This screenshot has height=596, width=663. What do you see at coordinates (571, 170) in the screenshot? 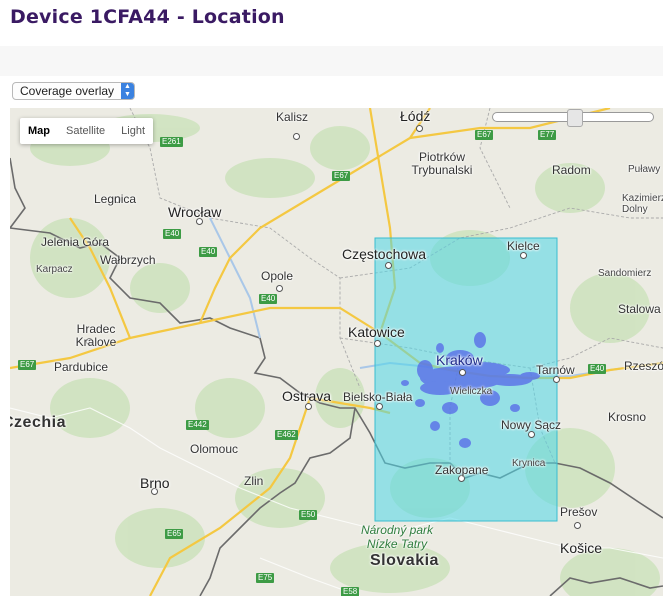
I see `city-label: Radom` at bounding box center [571, 170].